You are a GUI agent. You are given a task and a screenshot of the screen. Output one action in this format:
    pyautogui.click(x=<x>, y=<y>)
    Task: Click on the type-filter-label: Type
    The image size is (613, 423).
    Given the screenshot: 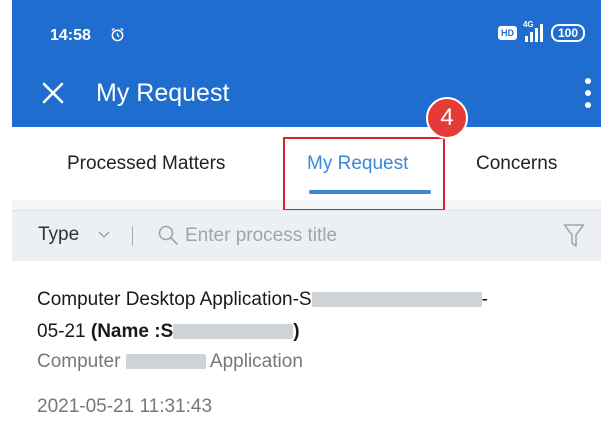 What is the action you would take?
    pyautogui.click(x=58, y=235)
    